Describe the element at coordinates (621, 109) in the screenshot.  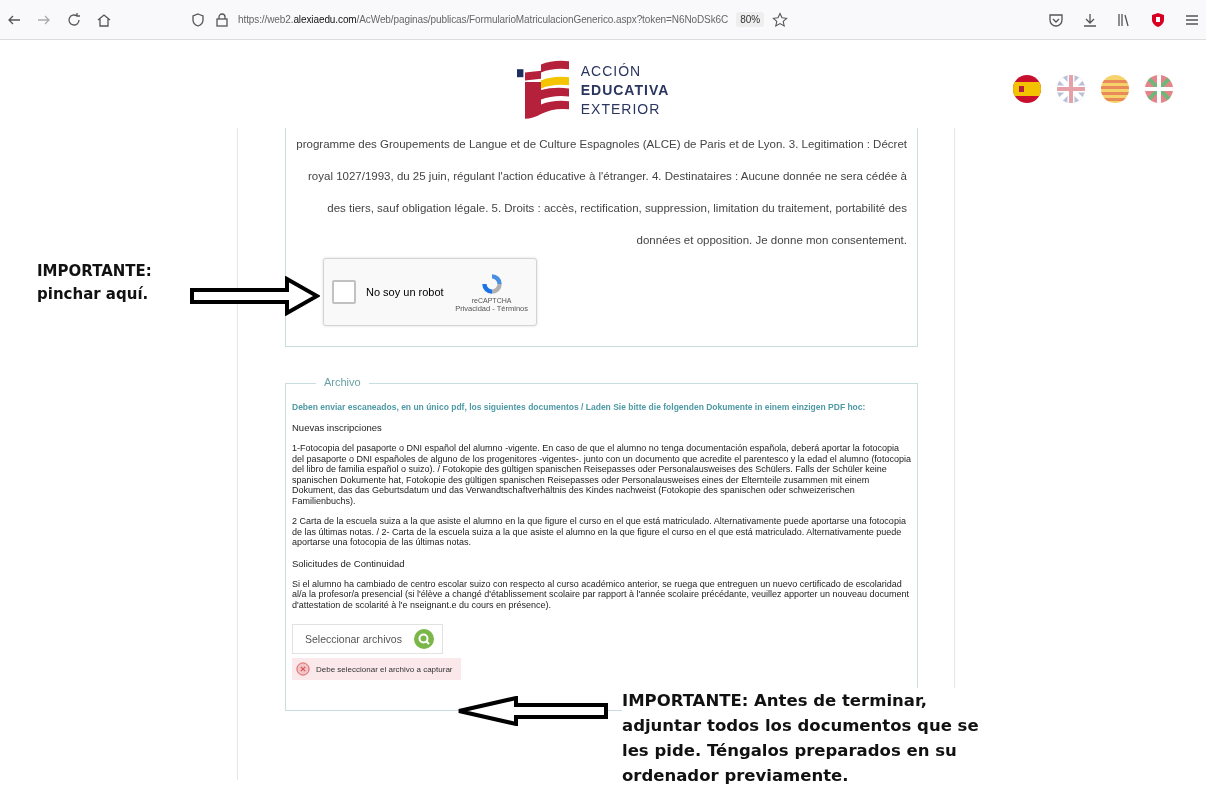
I see `logo-text: EXTERIOR` at that location.